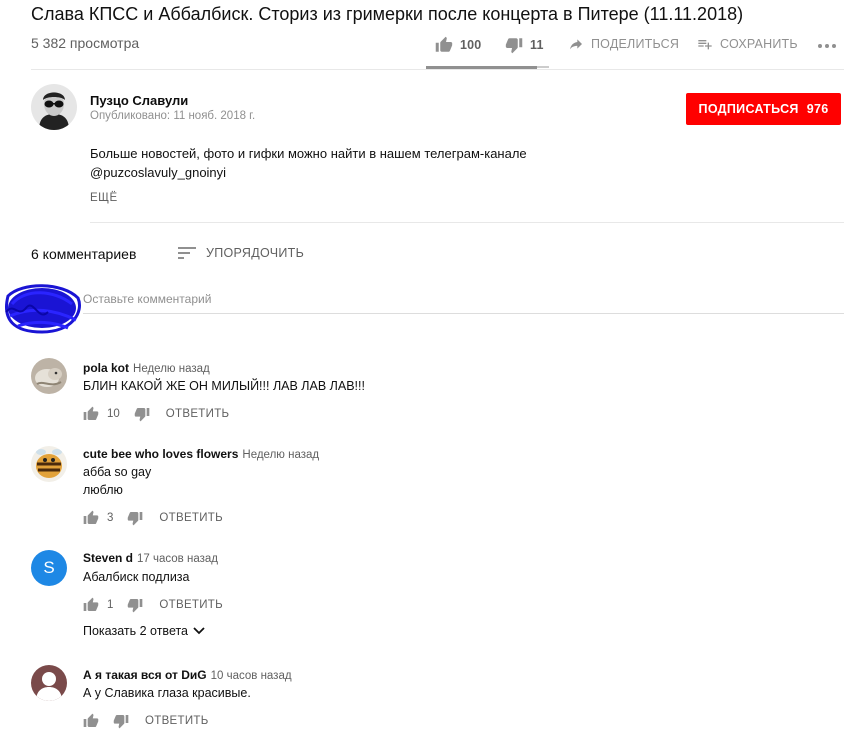 The height and width of the screenshot is (745, 850). Describe the element at coordinates (524, 45) in the screenshot. I see `dislike-button: 11` at that location.